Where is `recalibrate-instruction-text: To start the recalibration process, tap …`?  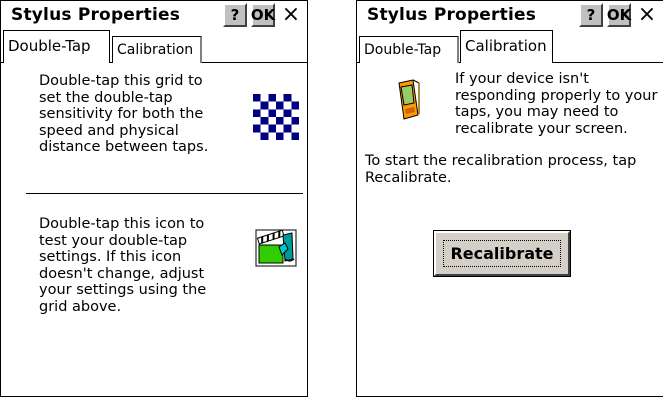 recalibrate-instruction-text: To start the recalibration process, tap … is located at coordinates (501, 169).